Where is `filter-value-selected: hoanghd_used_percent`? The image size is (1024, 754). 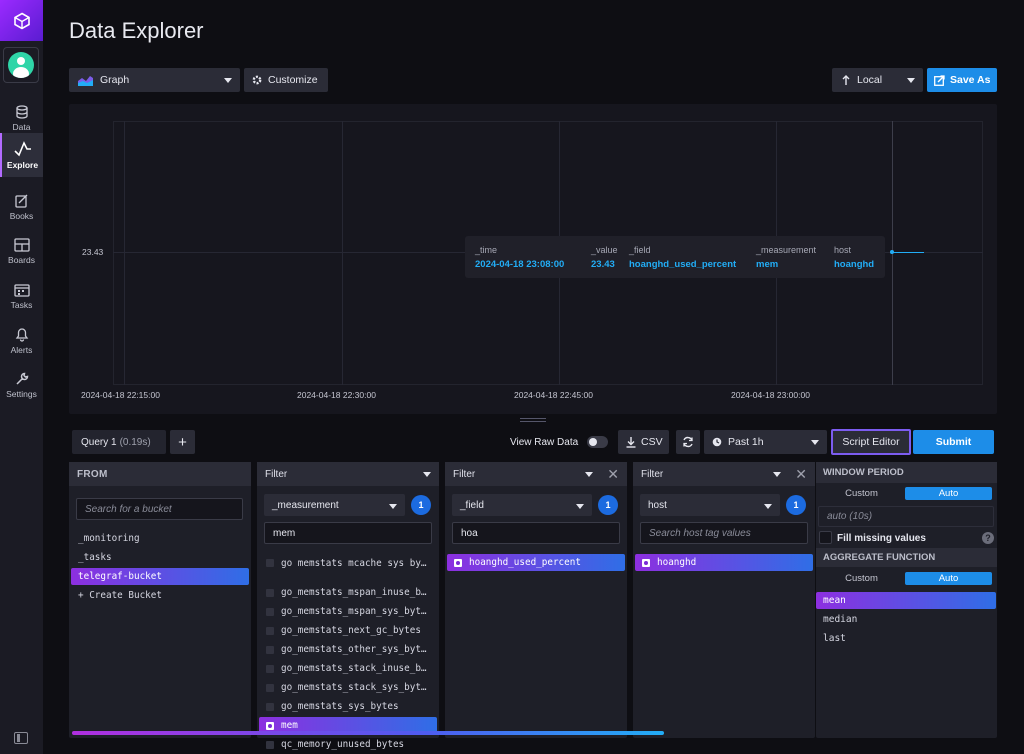 filter-value-selected: hoanghd_used_percent is located at coordinates (536, 562).